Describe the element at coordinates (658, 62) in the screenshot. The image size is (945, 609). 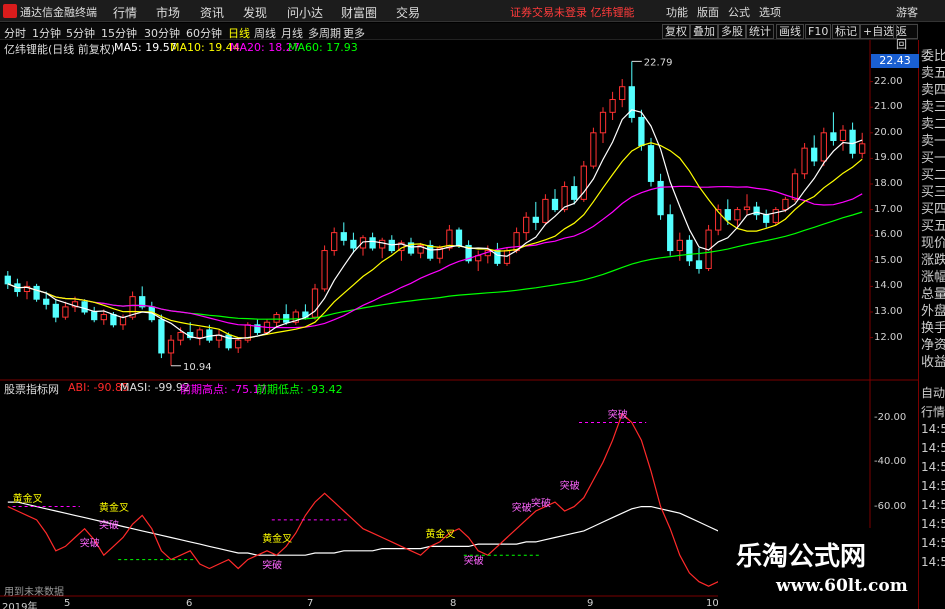
I see `high-marker-label: 22.79` at that location.